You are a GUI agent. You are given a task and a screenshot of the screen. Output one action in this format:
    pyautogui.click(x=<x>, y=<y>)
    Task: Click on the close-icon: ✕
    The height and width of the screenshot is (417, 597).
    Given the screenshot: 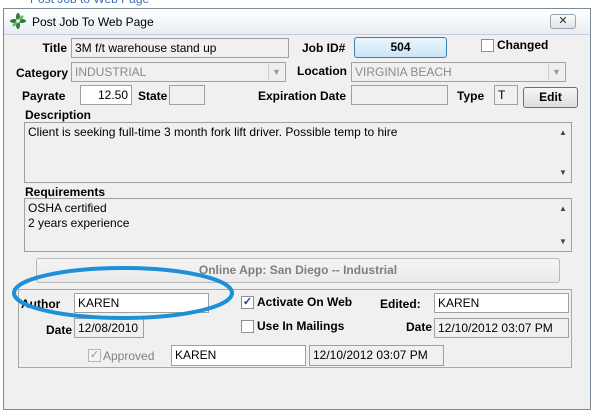 What is the action you would take?
    pyautogui.click(x=563, y=21)
    